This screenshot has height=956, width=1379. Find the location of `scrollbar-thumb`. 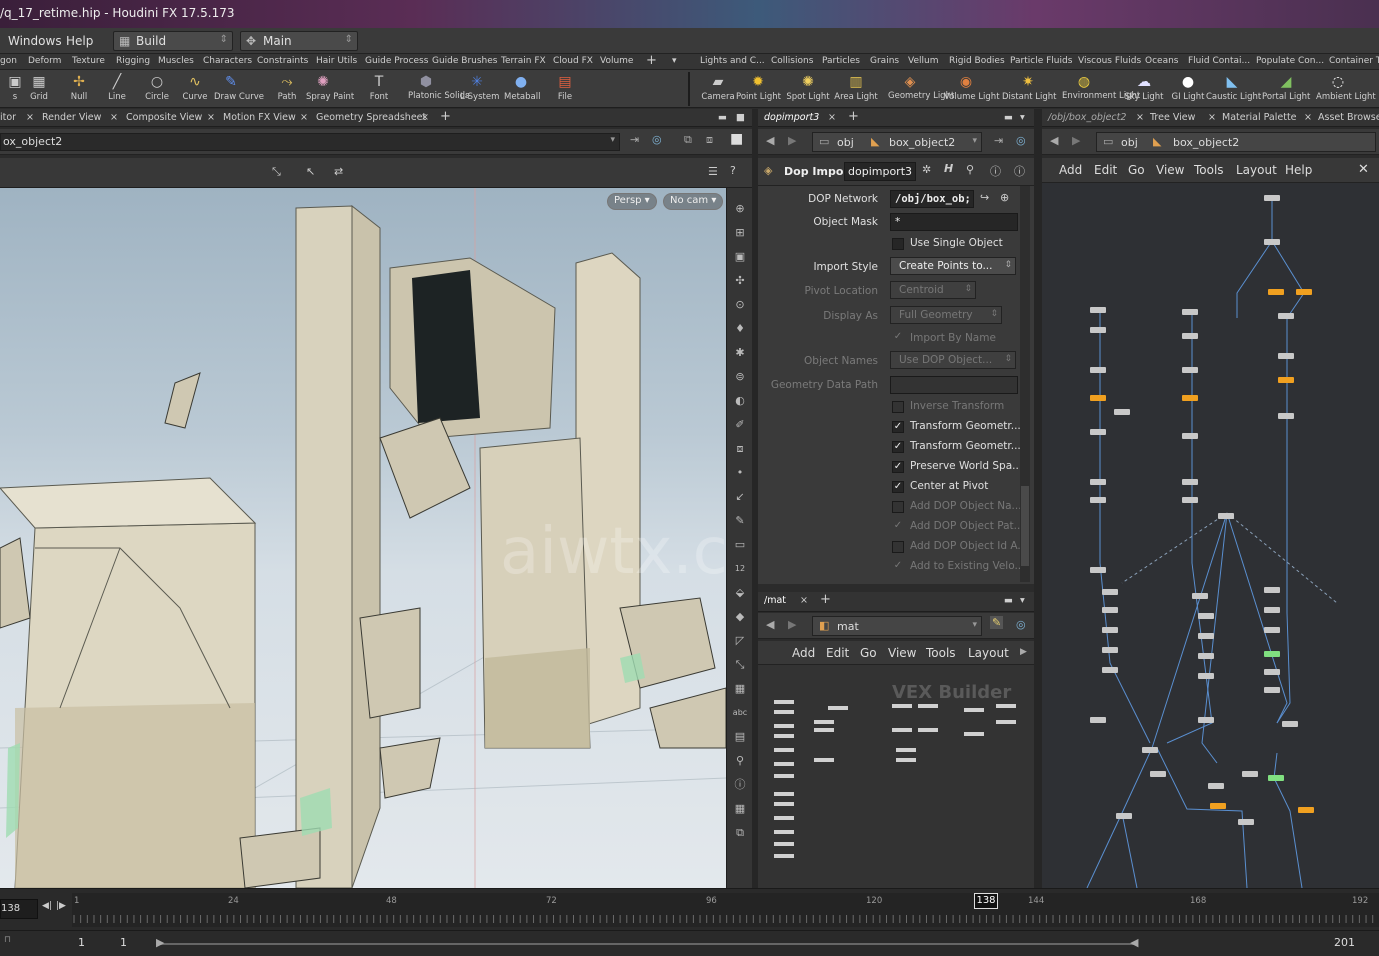

scrollbar-thumb is located at coordinates (1025, 526).